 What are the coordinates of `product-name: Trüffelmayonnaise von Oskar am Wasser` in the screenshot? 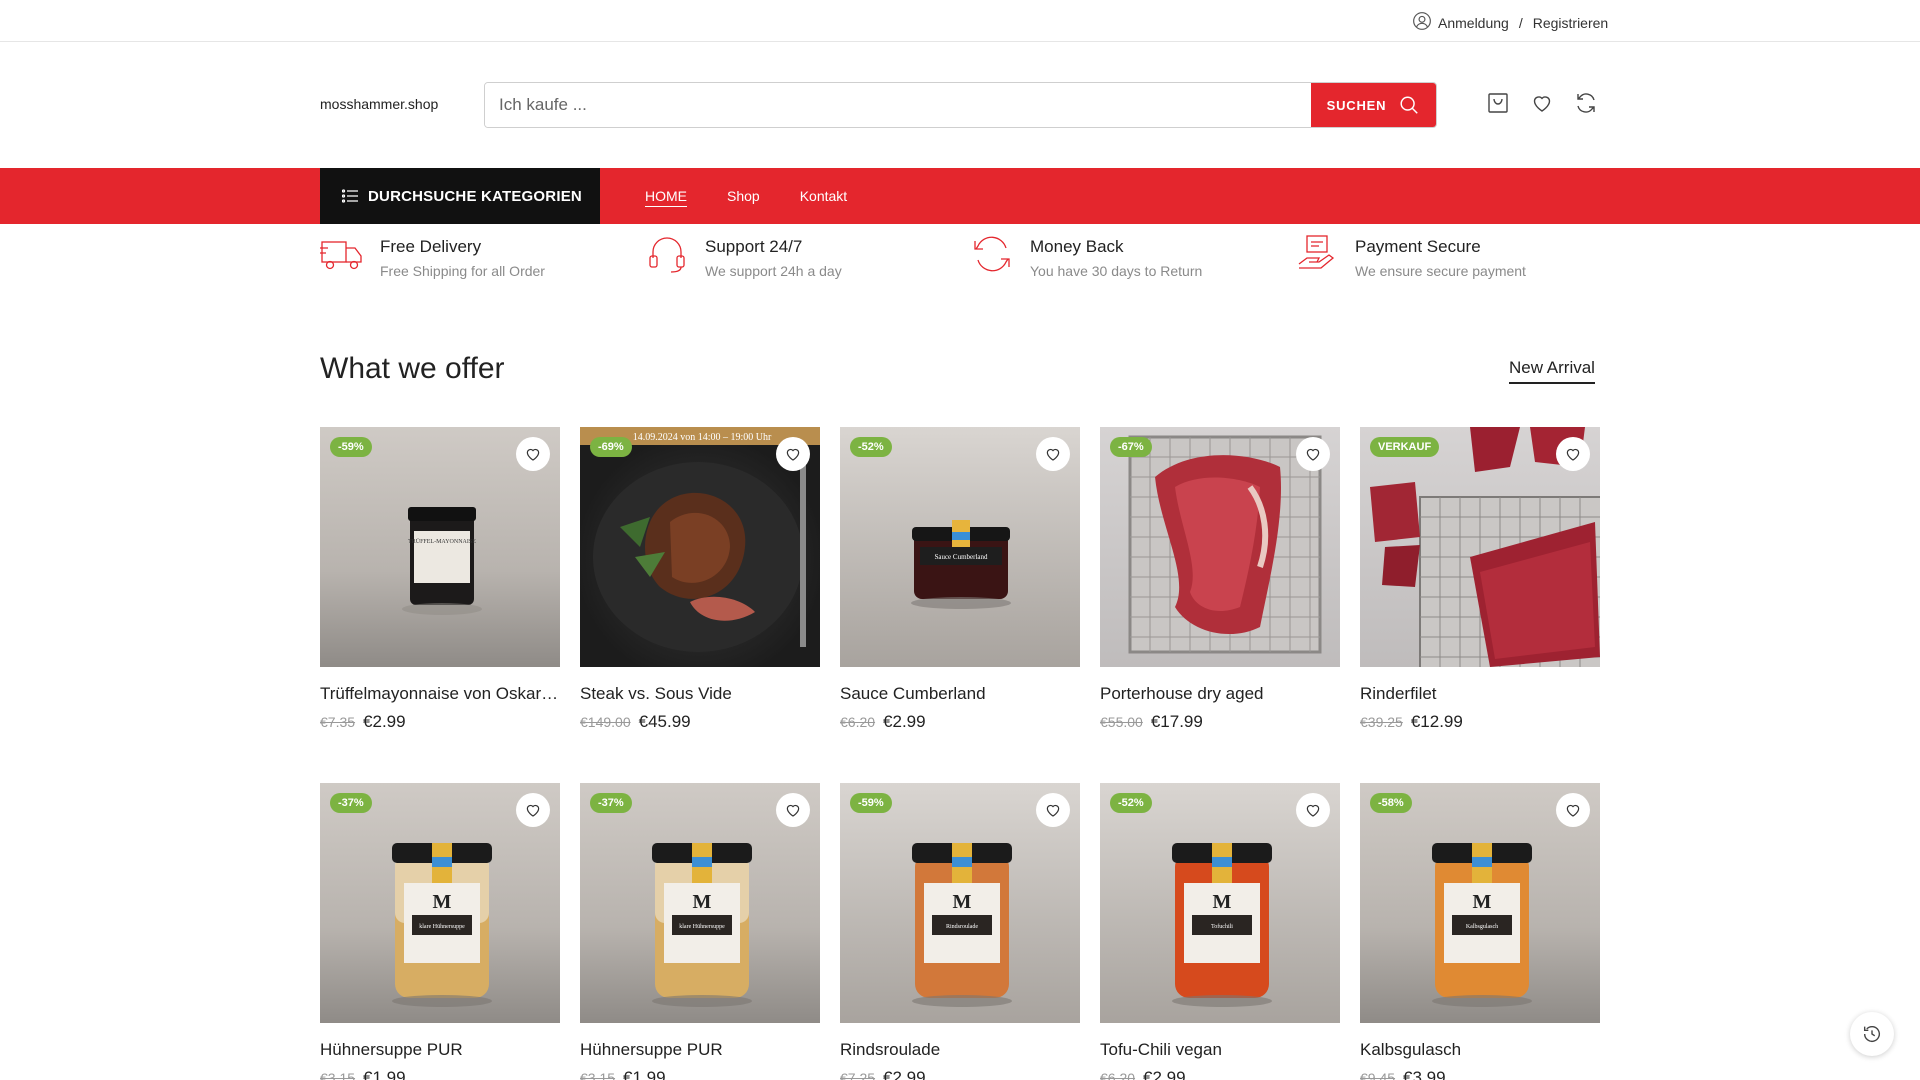 It's located at (440, 694).